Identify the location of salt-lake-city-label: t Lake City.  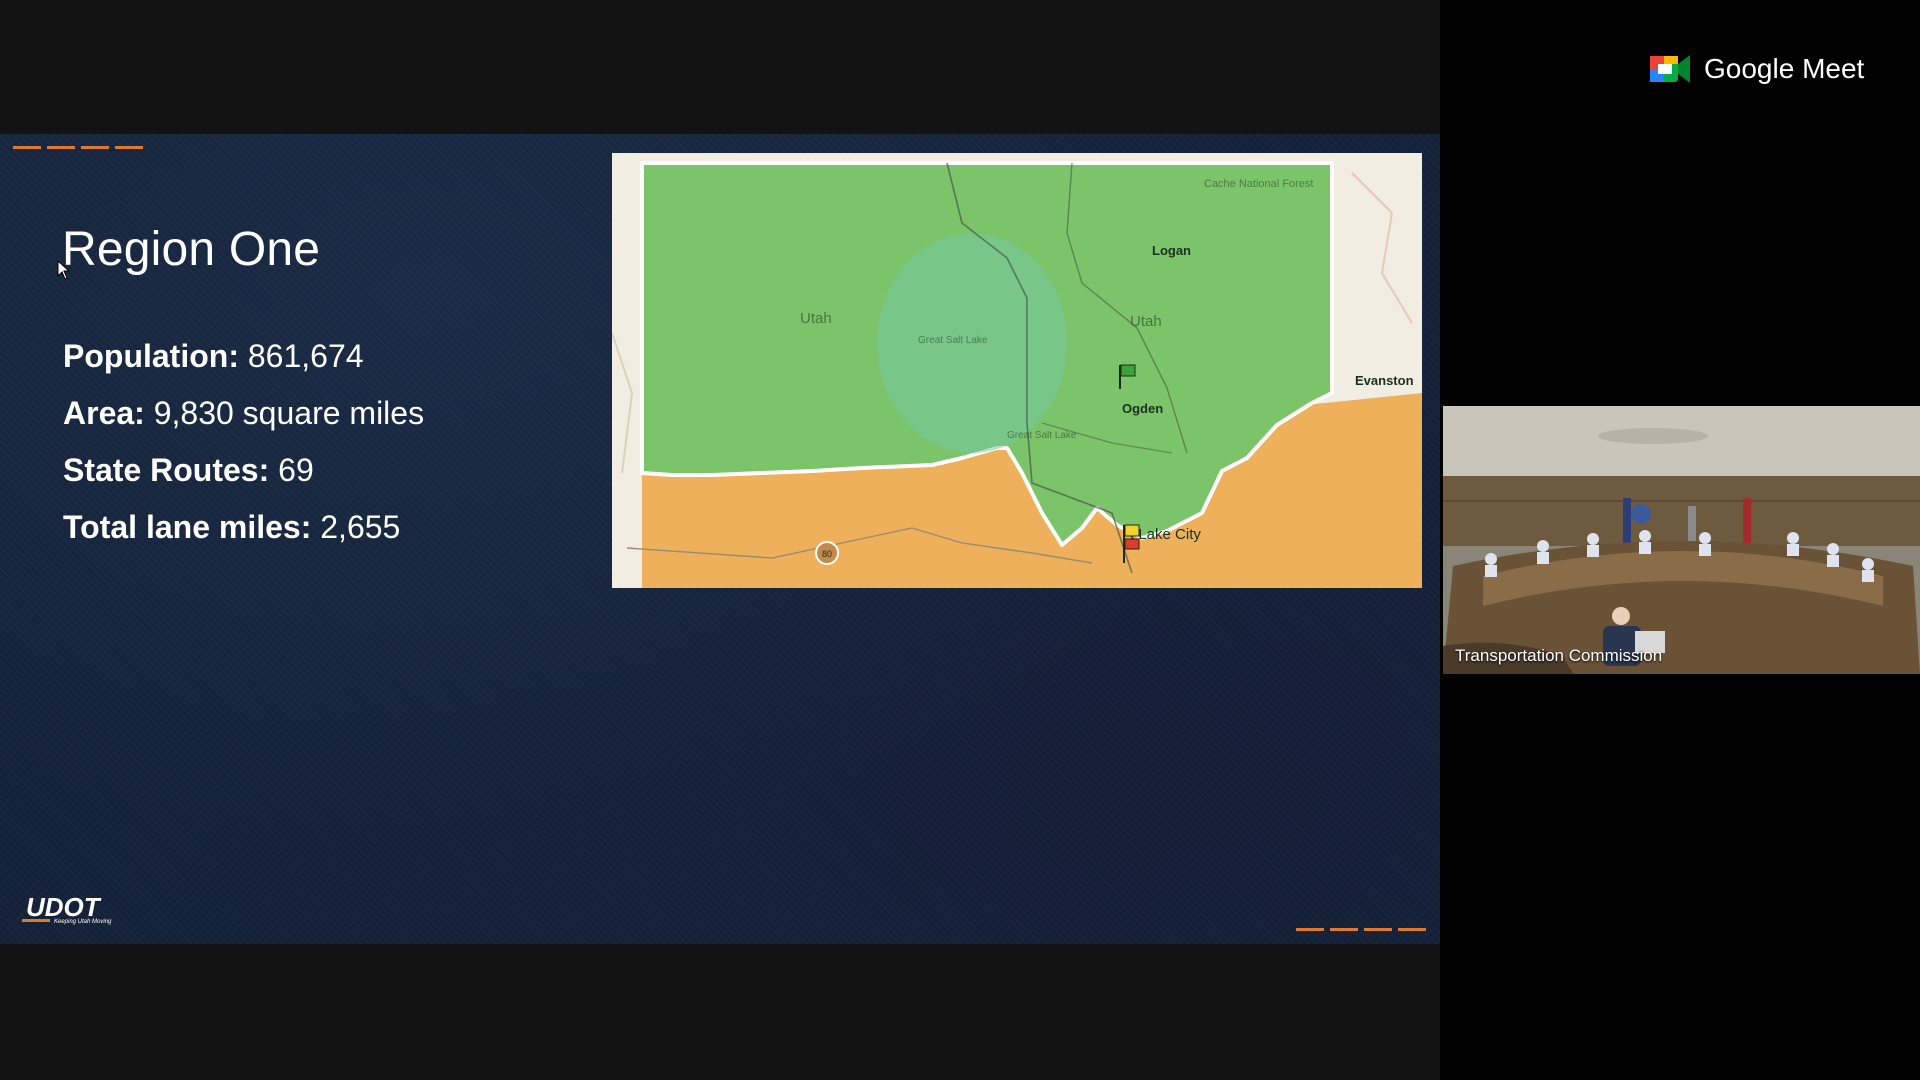
(1165, 534).